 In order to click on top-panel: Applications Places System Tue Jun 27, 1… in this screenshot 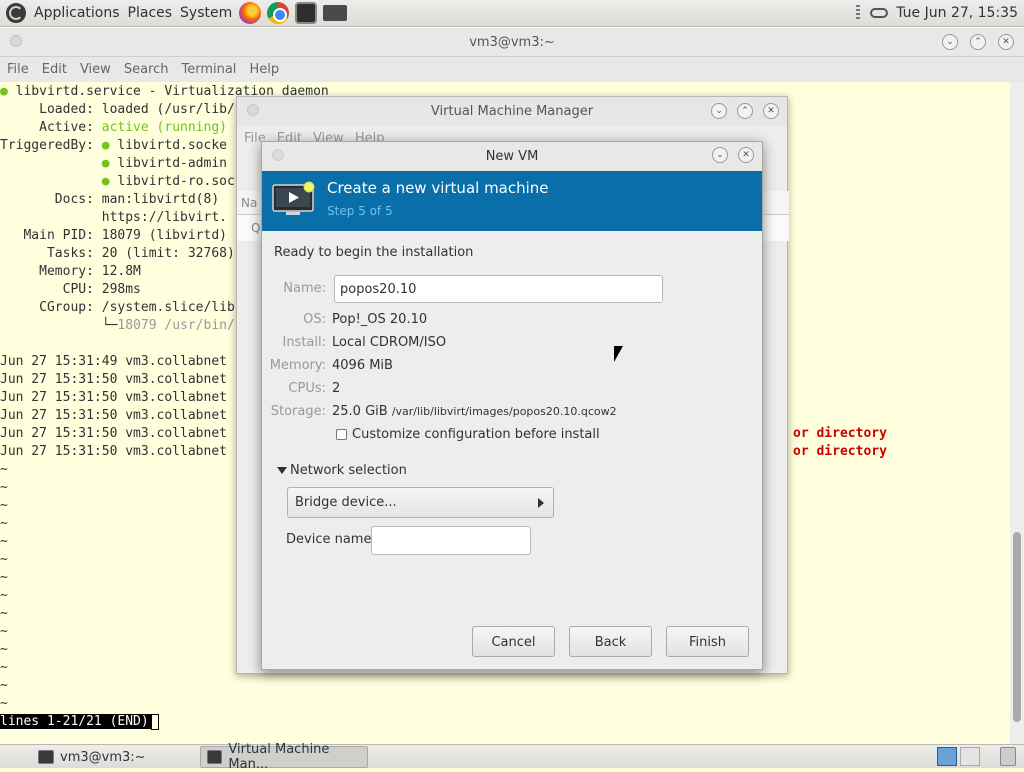, I will do `click(512, 13)`.